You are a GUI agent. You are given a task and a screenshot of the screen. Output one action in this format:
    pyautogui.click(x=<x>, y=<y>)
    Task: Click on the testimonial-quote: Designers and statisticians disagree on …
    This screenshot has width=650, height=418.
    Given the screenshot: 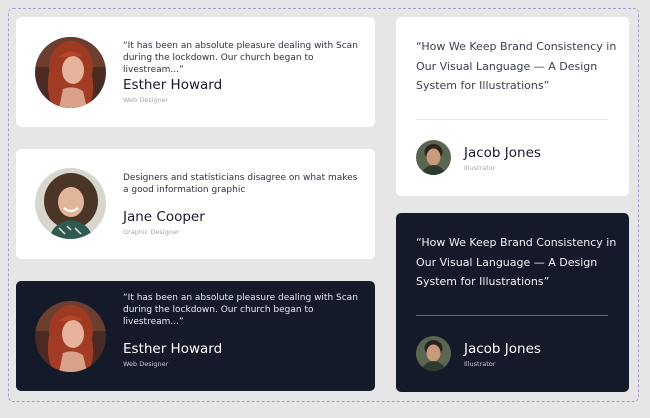 What is the action you would take?
    pyautogui.click(x=240, y=184)
    